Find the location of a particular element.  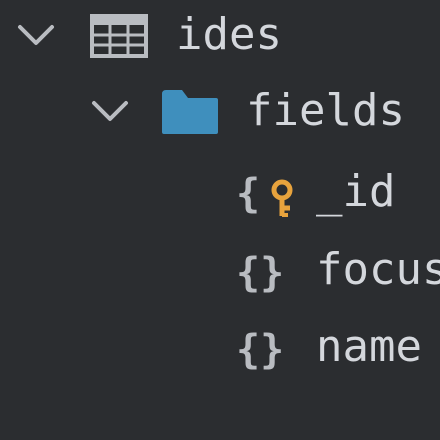

tree-node-label: _id is located at coordinates (356, 191).